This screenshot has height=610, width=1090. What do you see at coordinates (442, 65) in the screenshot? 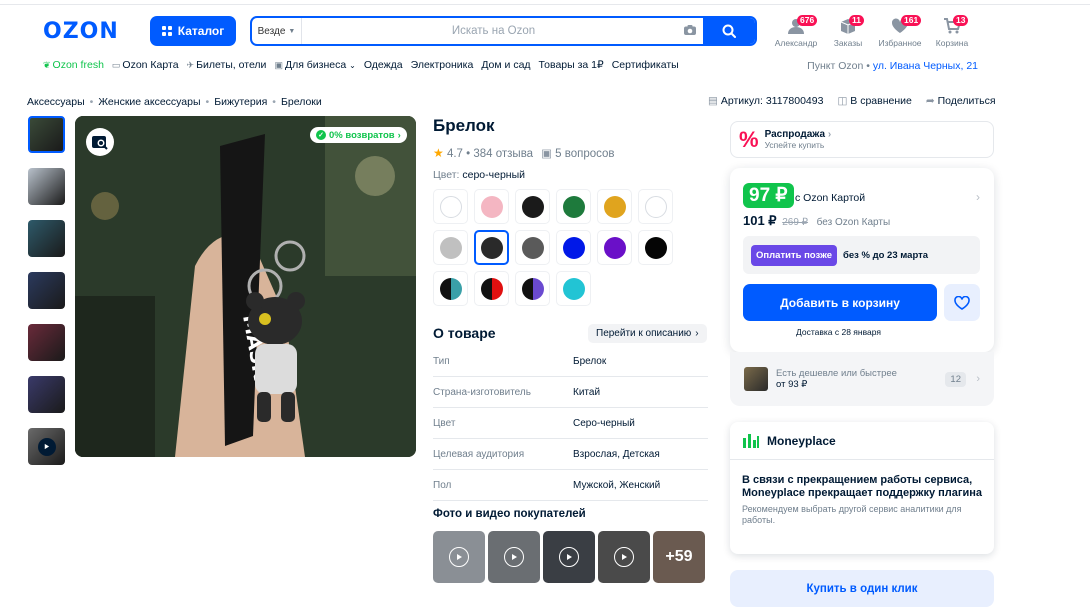
I see `nav-electronics: Электроника` at bounding box center [442, 65].